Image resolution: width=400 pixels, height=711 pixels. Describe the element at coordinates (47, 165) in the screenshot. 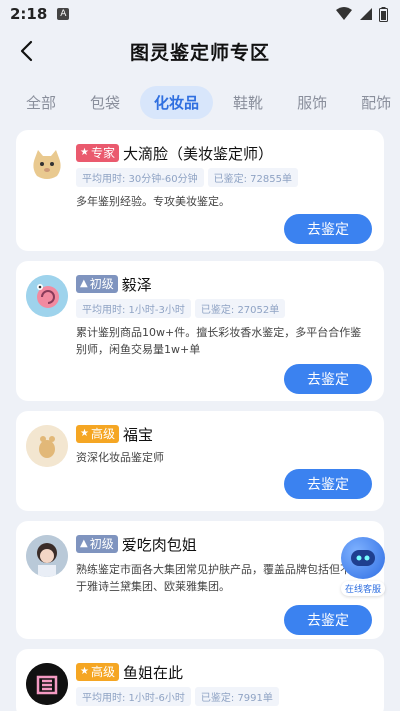

I see `cat-avatar` at that location.